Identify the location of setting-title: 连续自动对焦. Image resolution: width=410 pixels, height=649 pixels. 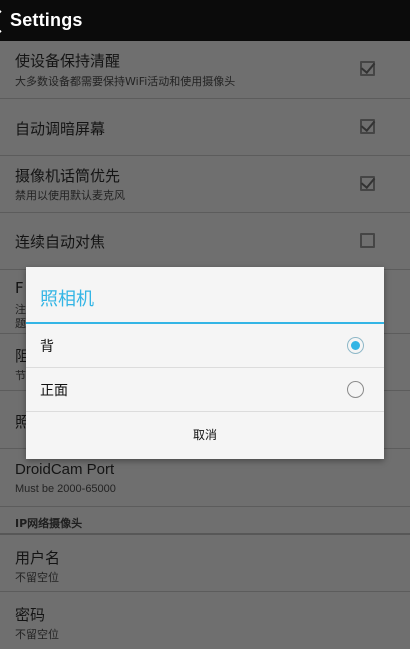
(60, 242).